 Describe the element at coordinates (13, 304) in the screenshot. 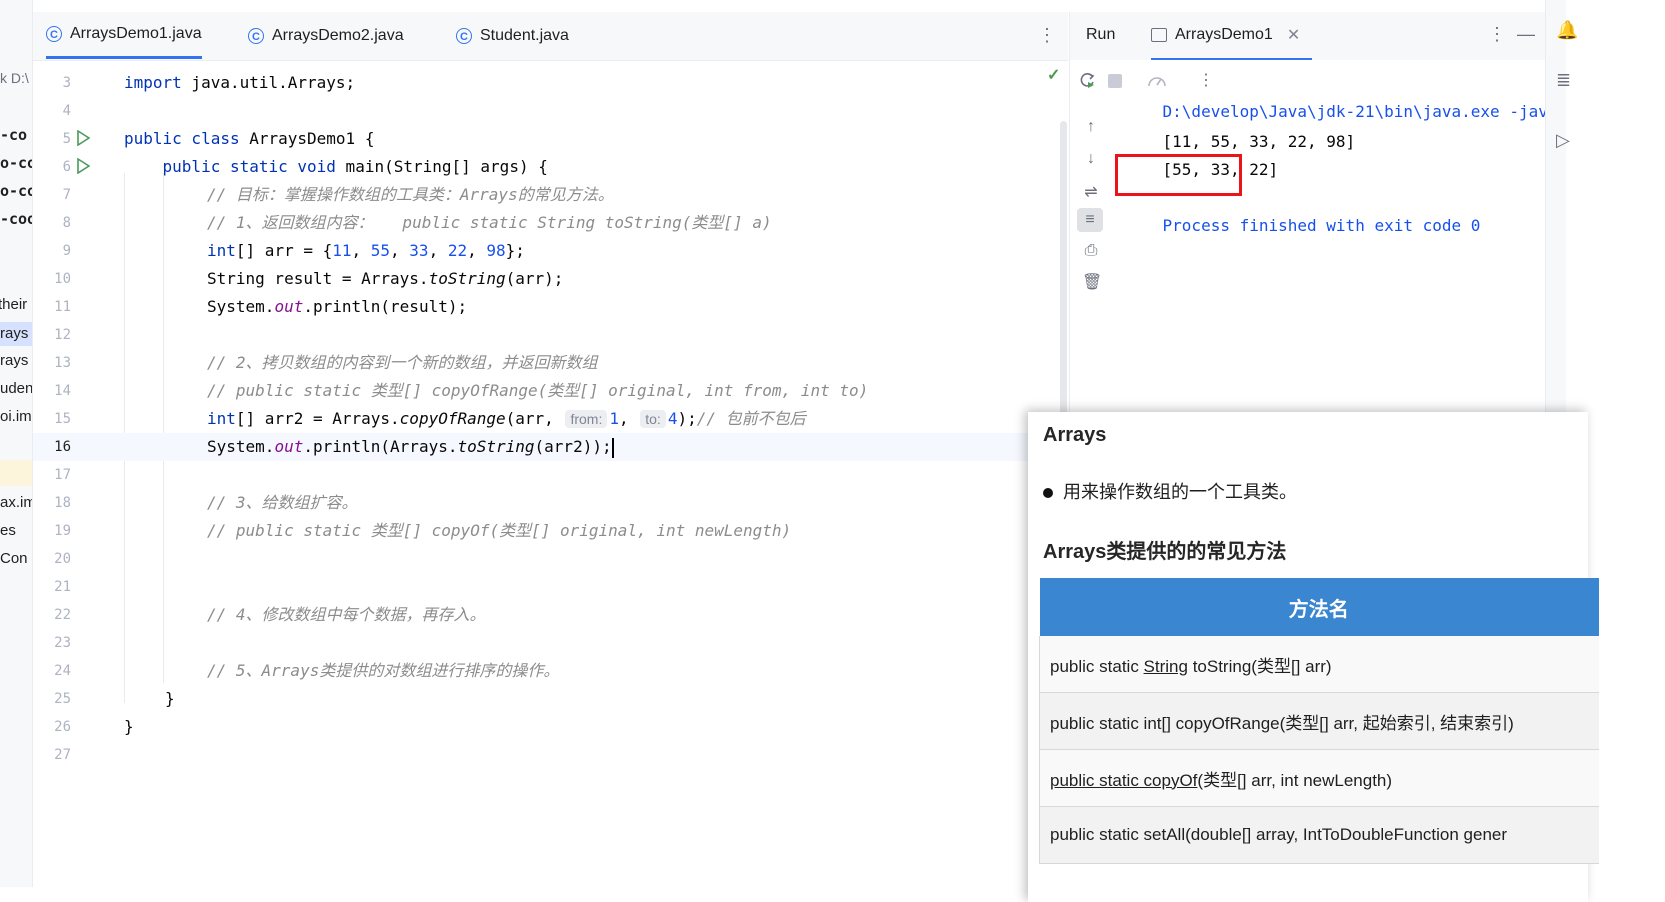

I see `project-tree-item: their` at that location.